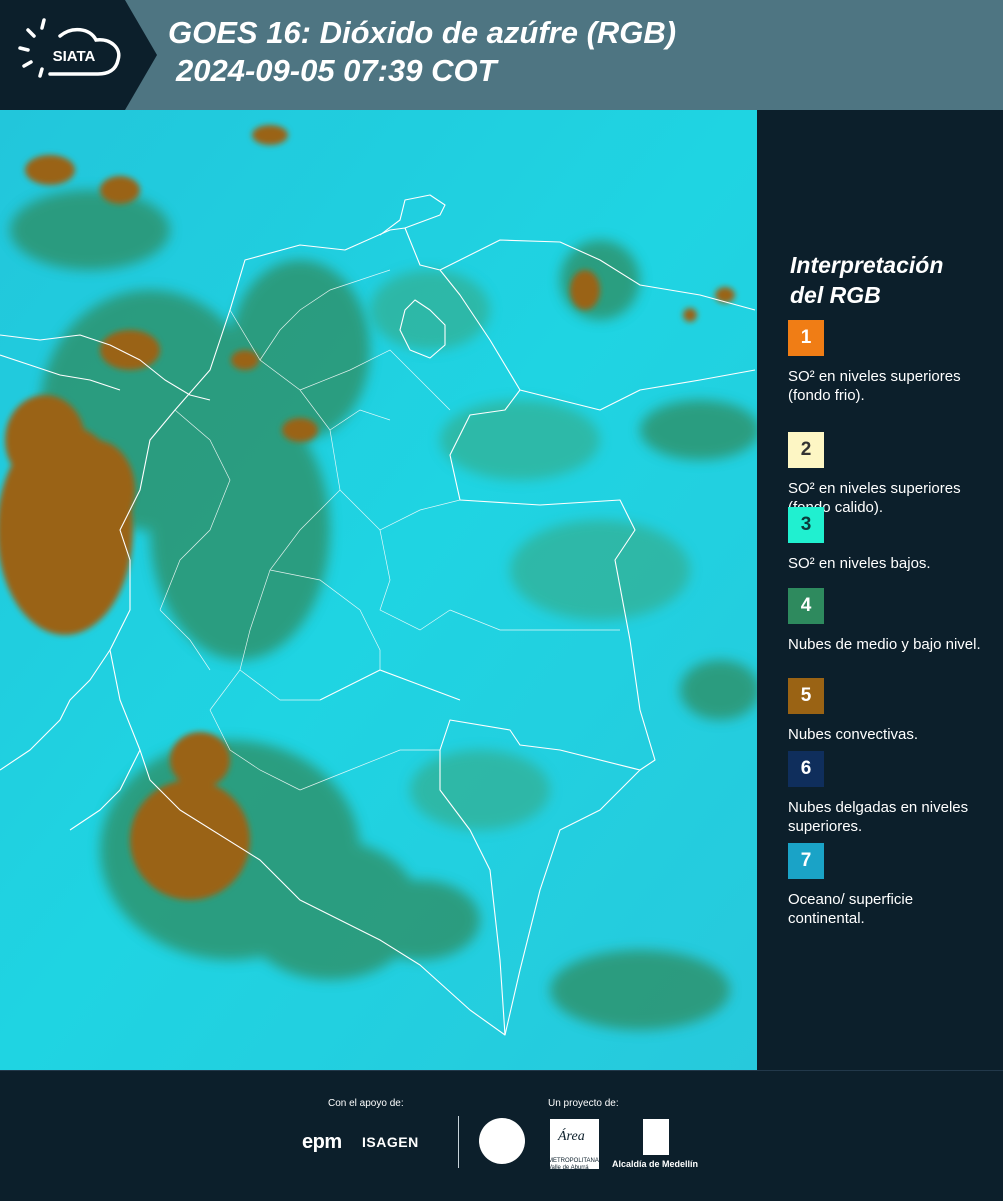 This screenshot has height=1201, width=1003. Describe the element at coordinates (655, 1164) in the screenshot. I see `alcaldia-logo-text: Alcaldía de Medellín` at that location.